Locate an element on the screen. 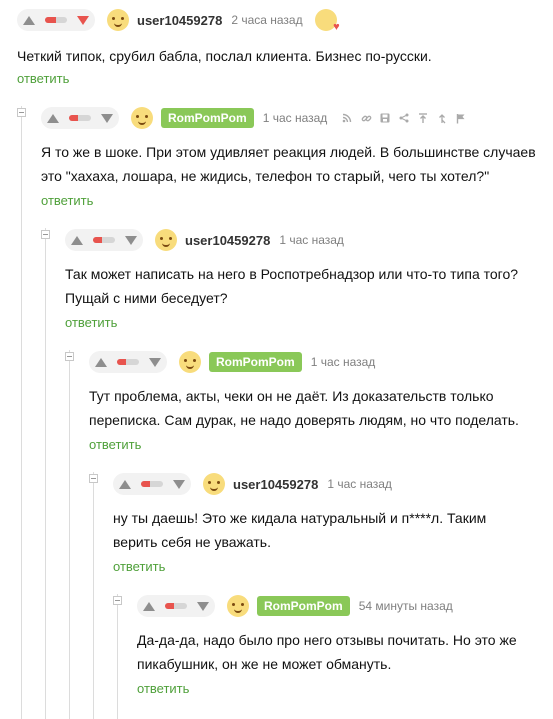  comment-header: user10459278 2 часа назад ♥ is located at coordinates (178, 20).